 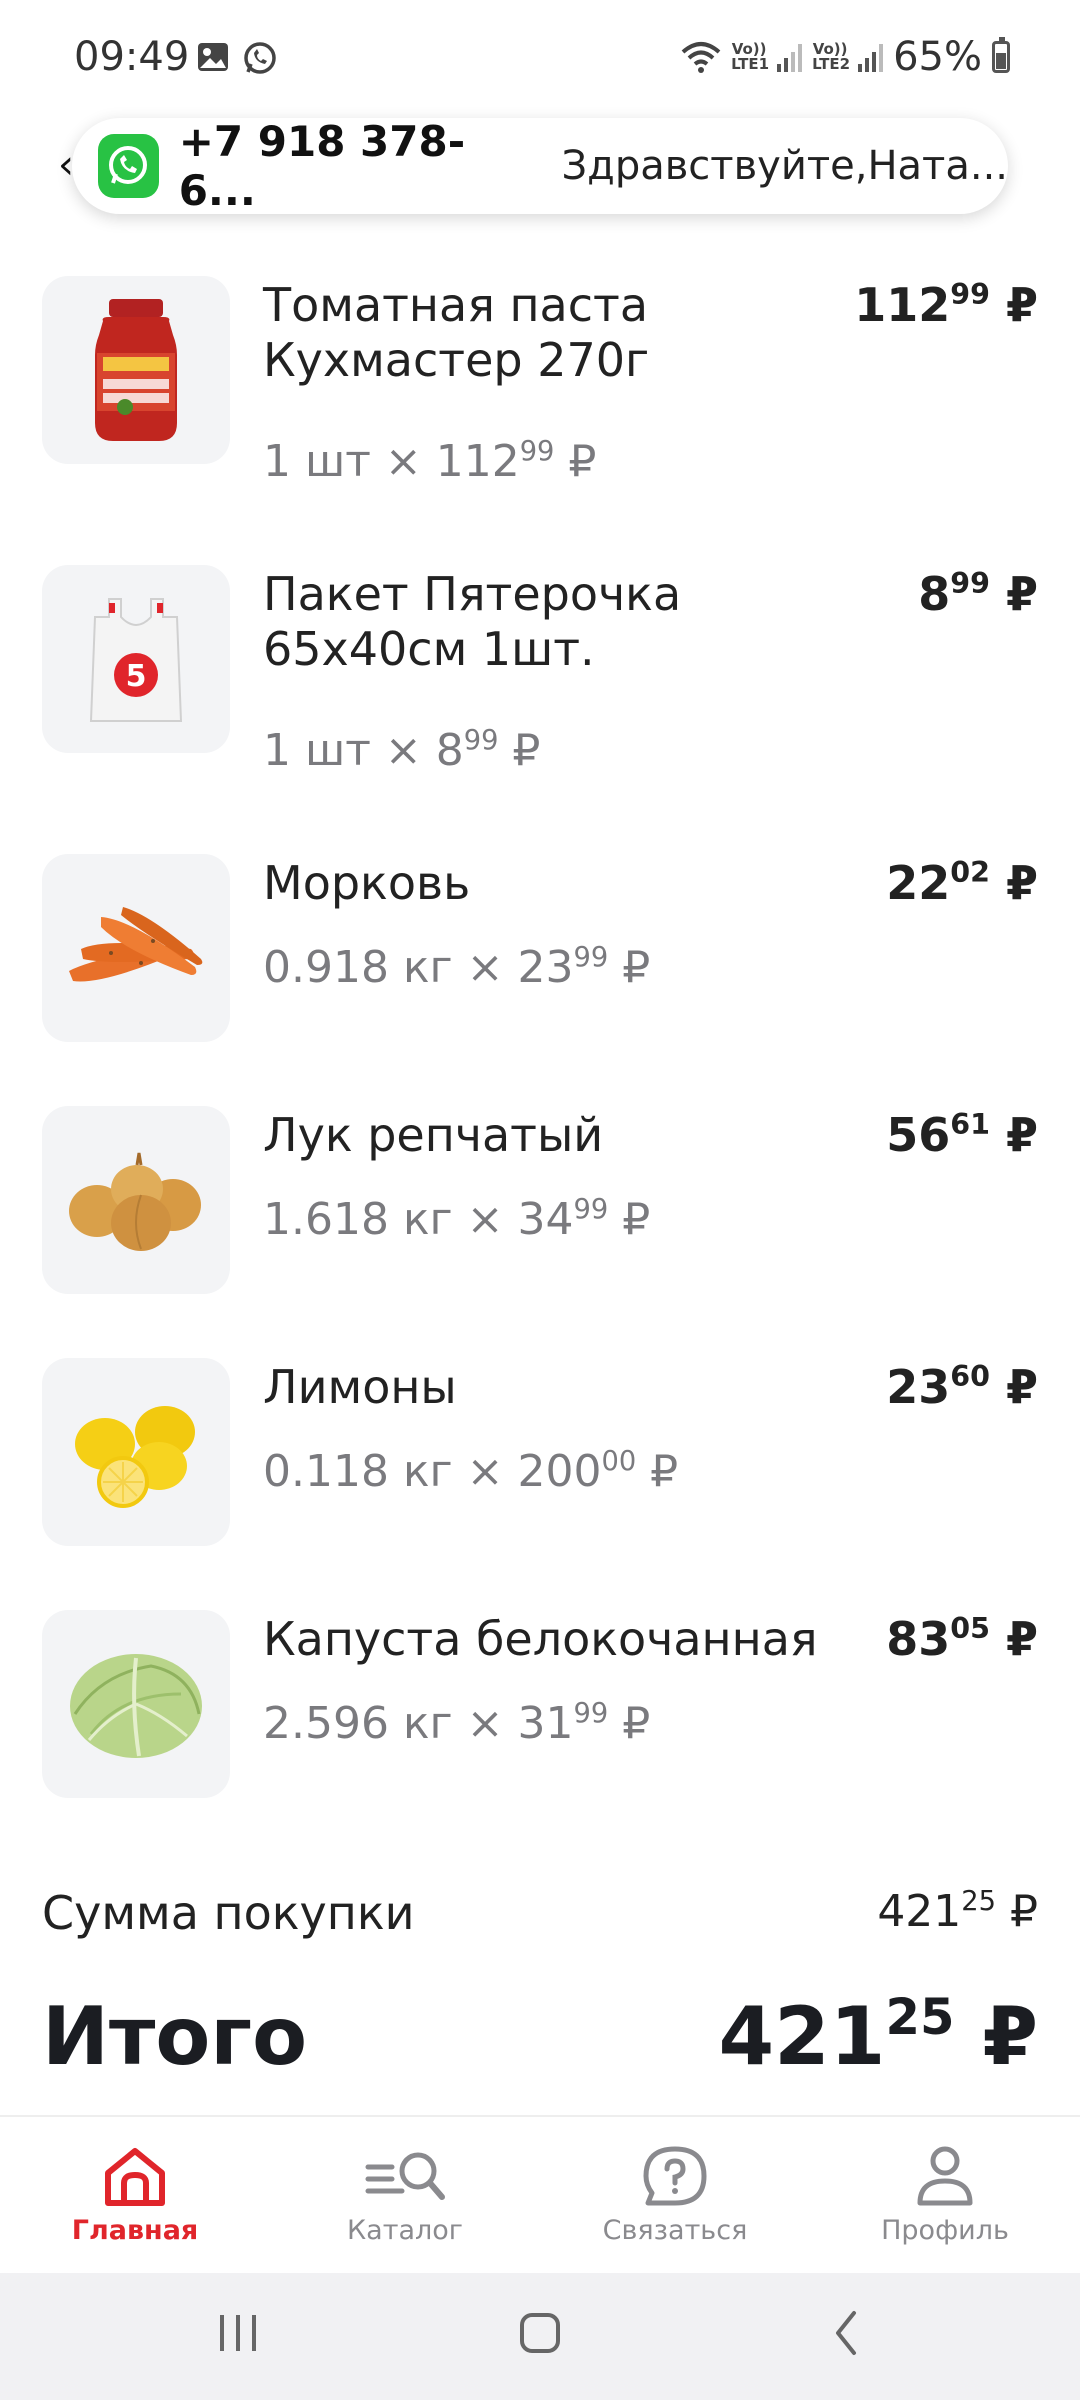 I want to click on item-name: Морковь, so click(x=367, y=883).